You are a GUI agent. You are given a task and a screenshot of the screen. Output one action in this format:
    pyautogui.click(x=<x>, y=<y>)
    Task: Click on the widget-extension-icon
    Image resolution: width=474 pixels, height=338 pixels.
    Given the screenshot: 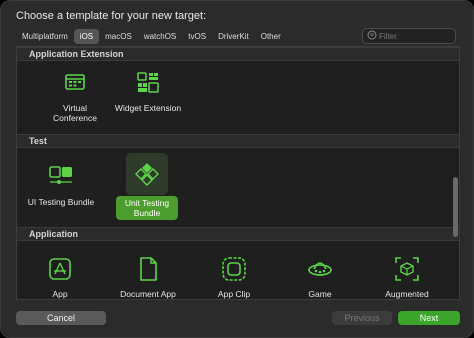 What is the action you would take?
    pyautogui.click(x=148, y=83)
    